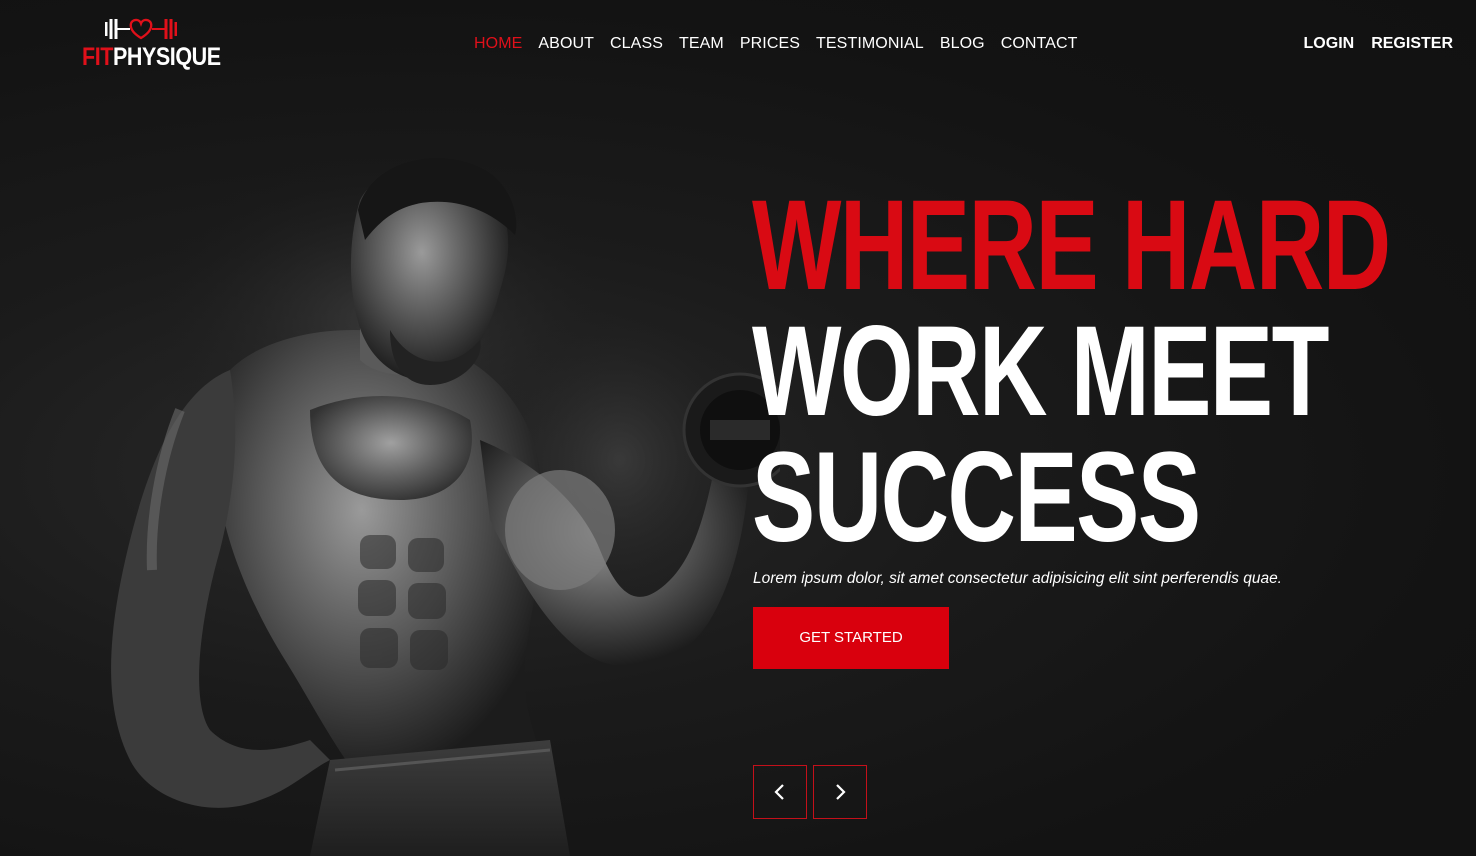  What do you see at coordinates (851, 638) in the screenshot?
I see `get-started-button: GET STARTED` at bounding box center [851, 638].